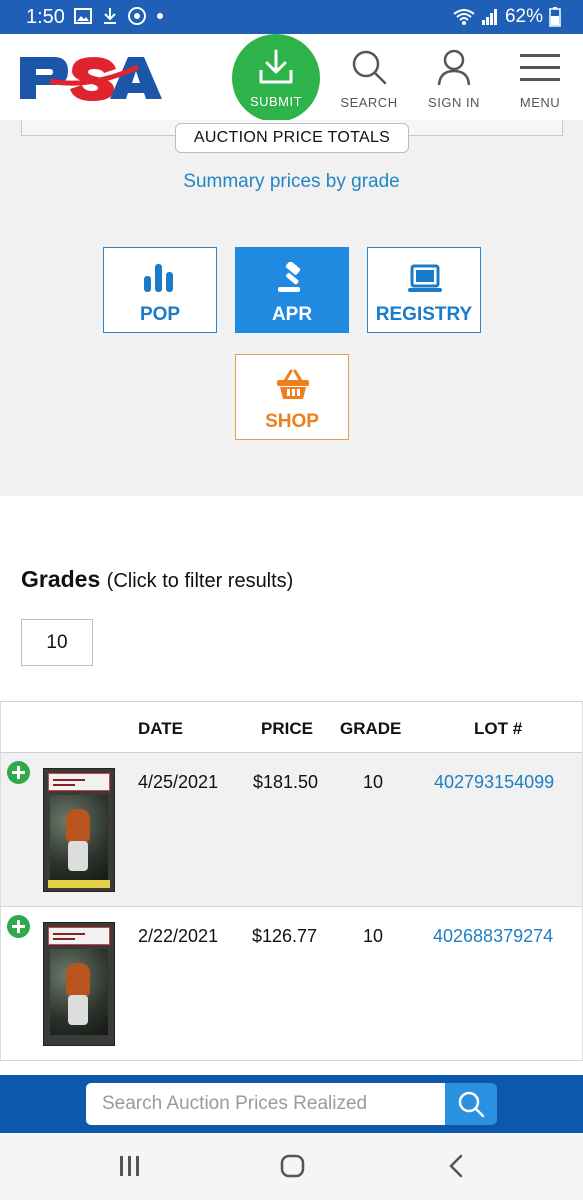  What do you see at coordinates (137, 16) in the screenshot?
I see `chrome-icon` at bounding box center [137, 16].